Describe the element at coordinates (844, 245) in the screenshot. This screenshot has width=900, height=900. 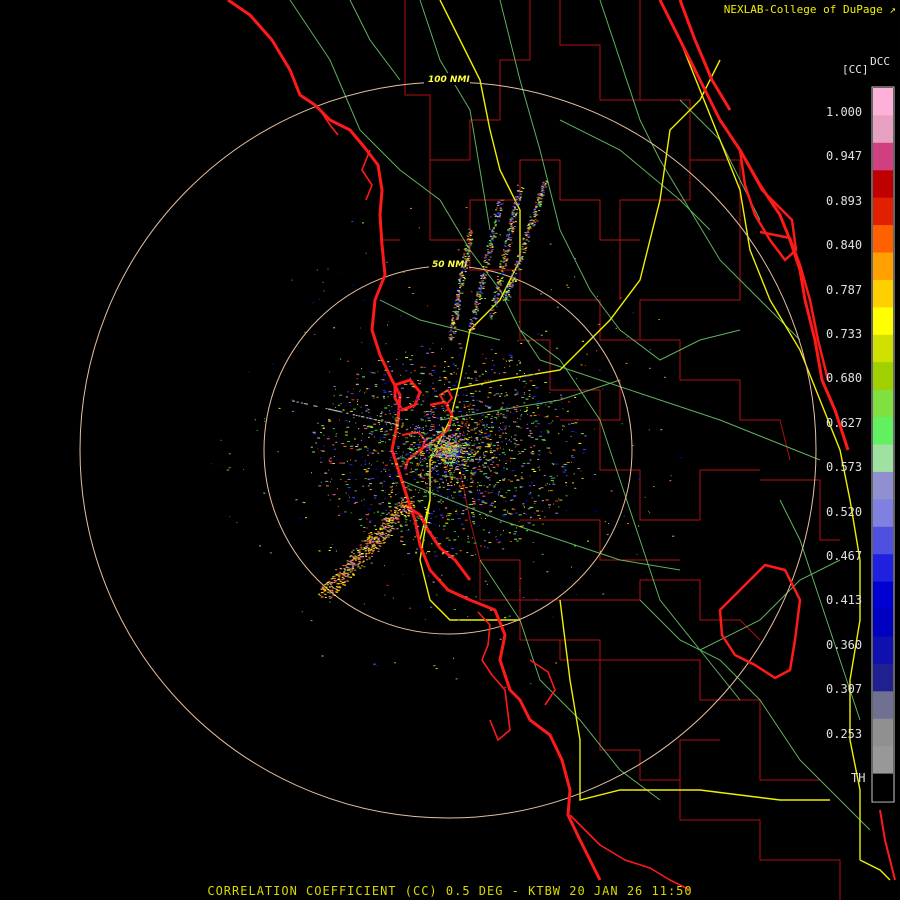
I see `legend-label: 0.840` at that location.